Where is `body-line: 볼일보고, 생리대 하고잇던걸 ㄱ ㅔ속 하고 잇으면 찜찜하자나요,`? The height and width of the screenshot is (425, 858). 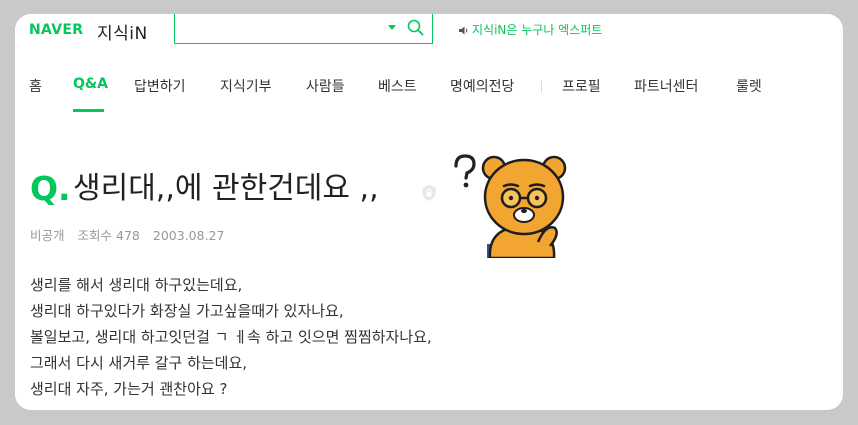
body-line: 볼일보고, 생리대 하고잇던걸 ㄱ ㅔ속 하고 잇으면 찜찜하자나요, is located at coordinates (231, 337).